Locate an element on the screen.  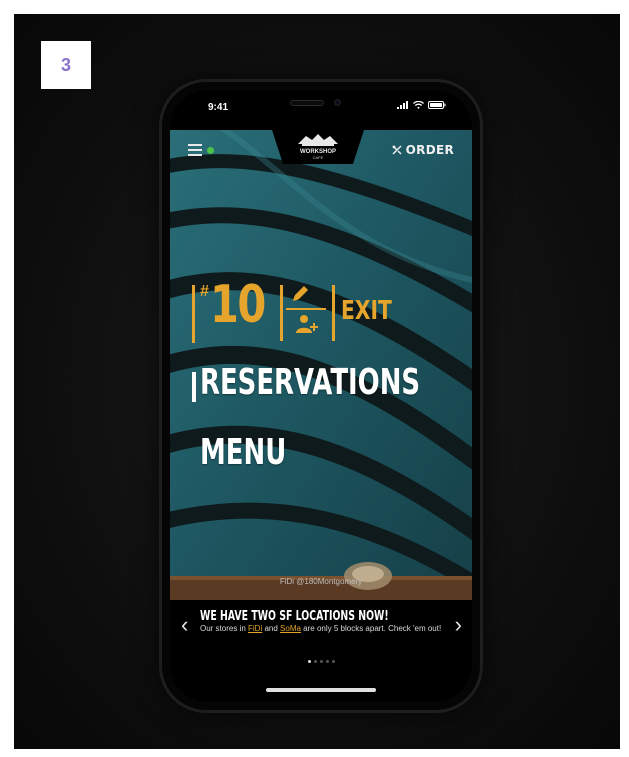
promo-text: and is located at coordinates (271, 628).